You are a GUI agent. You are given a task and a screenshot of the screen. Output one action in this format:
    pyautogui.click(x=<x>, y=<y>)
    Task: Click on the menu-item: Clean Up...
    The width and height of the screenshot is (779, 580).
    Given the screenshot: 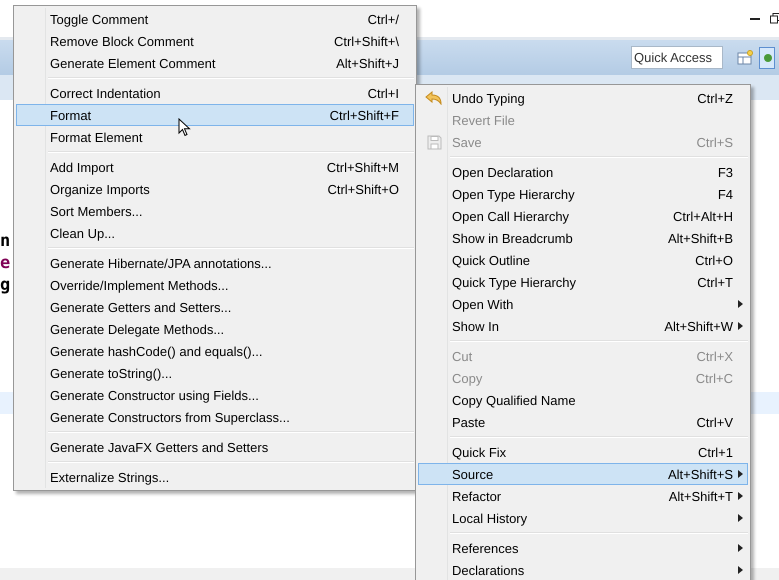 What is the action you would take?
    pyautogui.click(x=215, y=233)
    